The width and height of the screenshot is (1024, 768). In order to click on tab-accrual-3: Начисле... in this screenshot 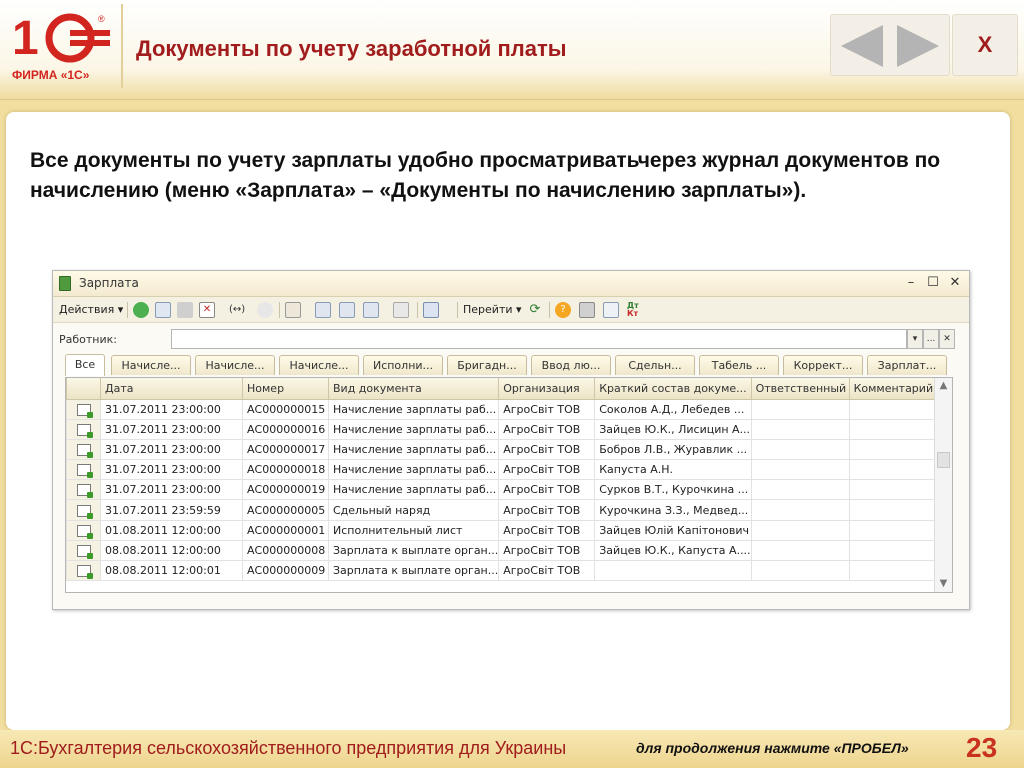, I will do `click(319, 365)`.